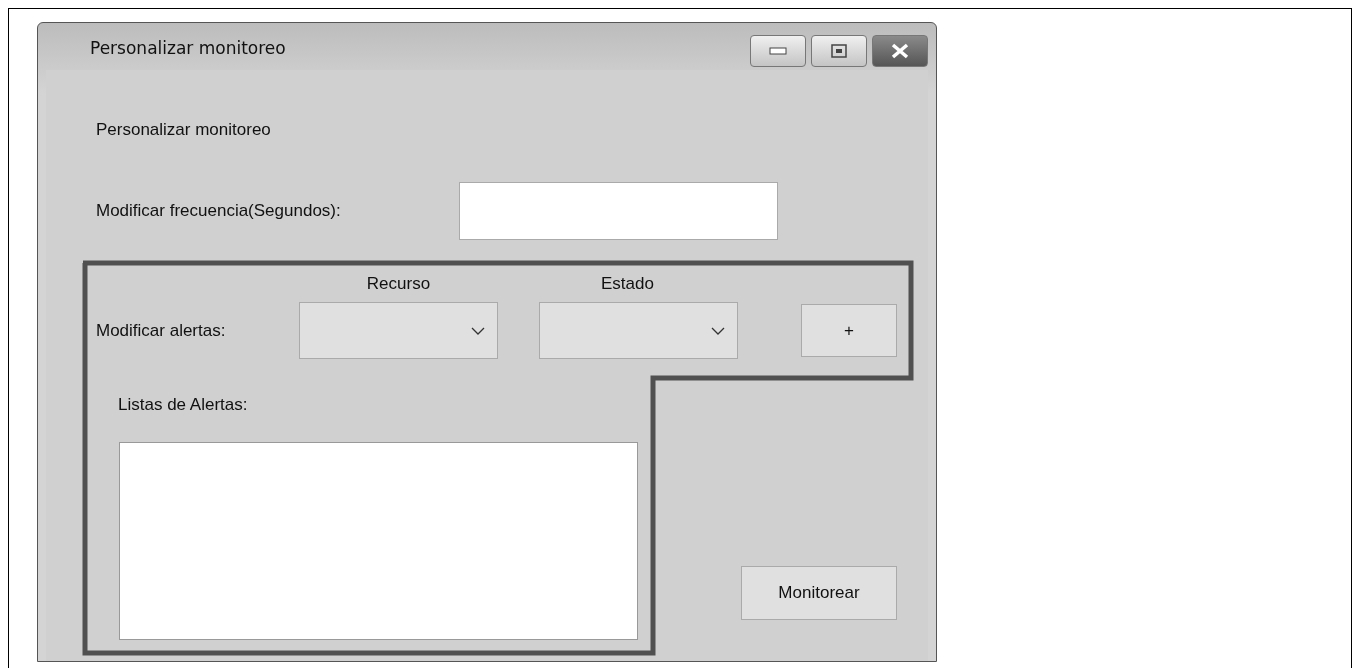  I want to click on section-heading: Personalizar monitoreo, so click(183, 130).